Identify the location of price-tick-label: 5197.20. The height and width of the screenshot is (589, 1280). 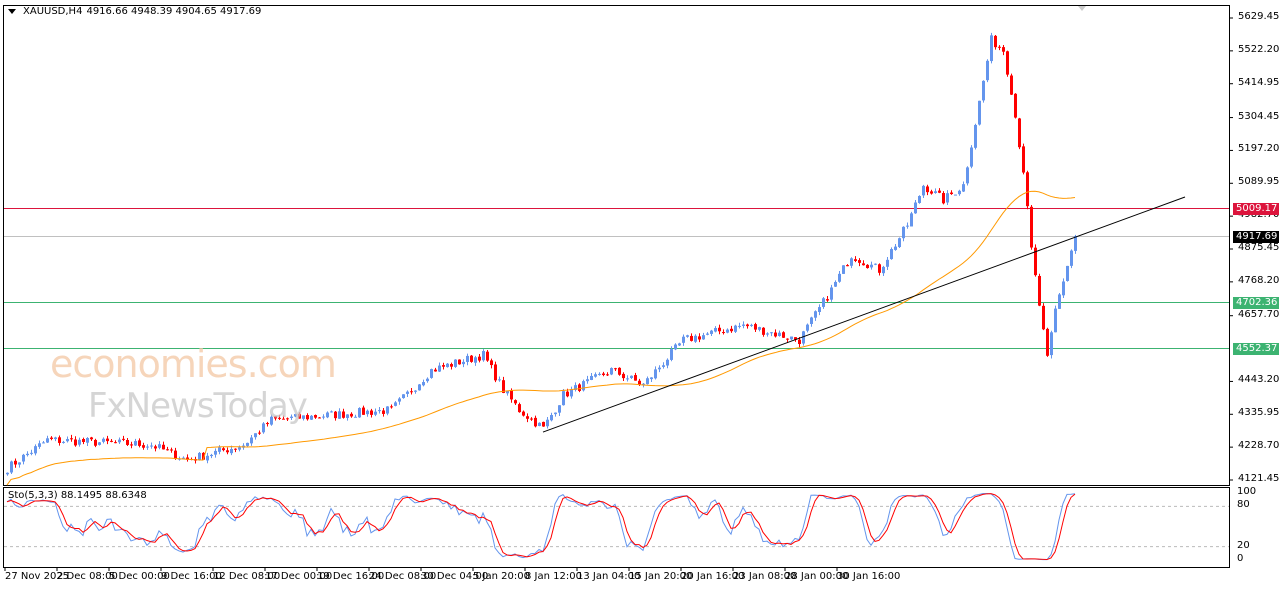
(1259, 149).